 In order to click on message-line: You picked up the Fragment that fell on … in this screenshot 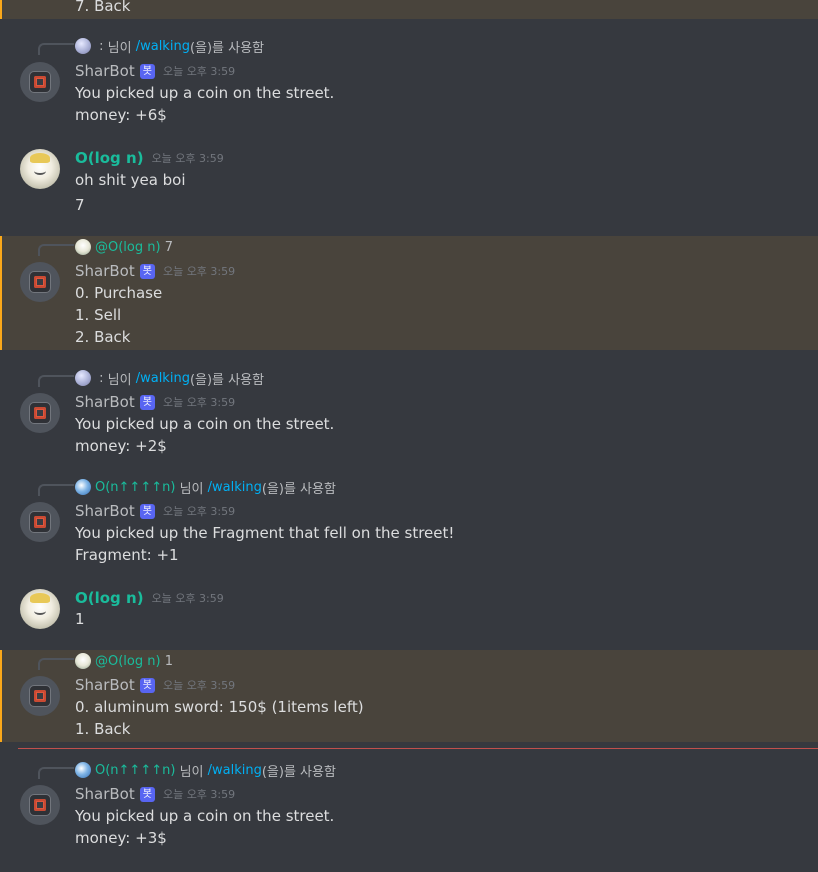, I will do `click(265, 533)`.